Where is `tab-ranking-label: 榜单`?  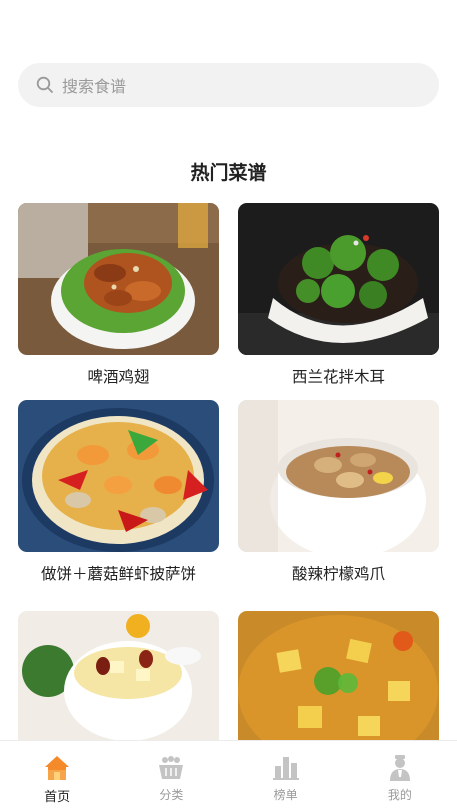 tab-ranking-label: 榜单 is located at coordinates (285, 795).